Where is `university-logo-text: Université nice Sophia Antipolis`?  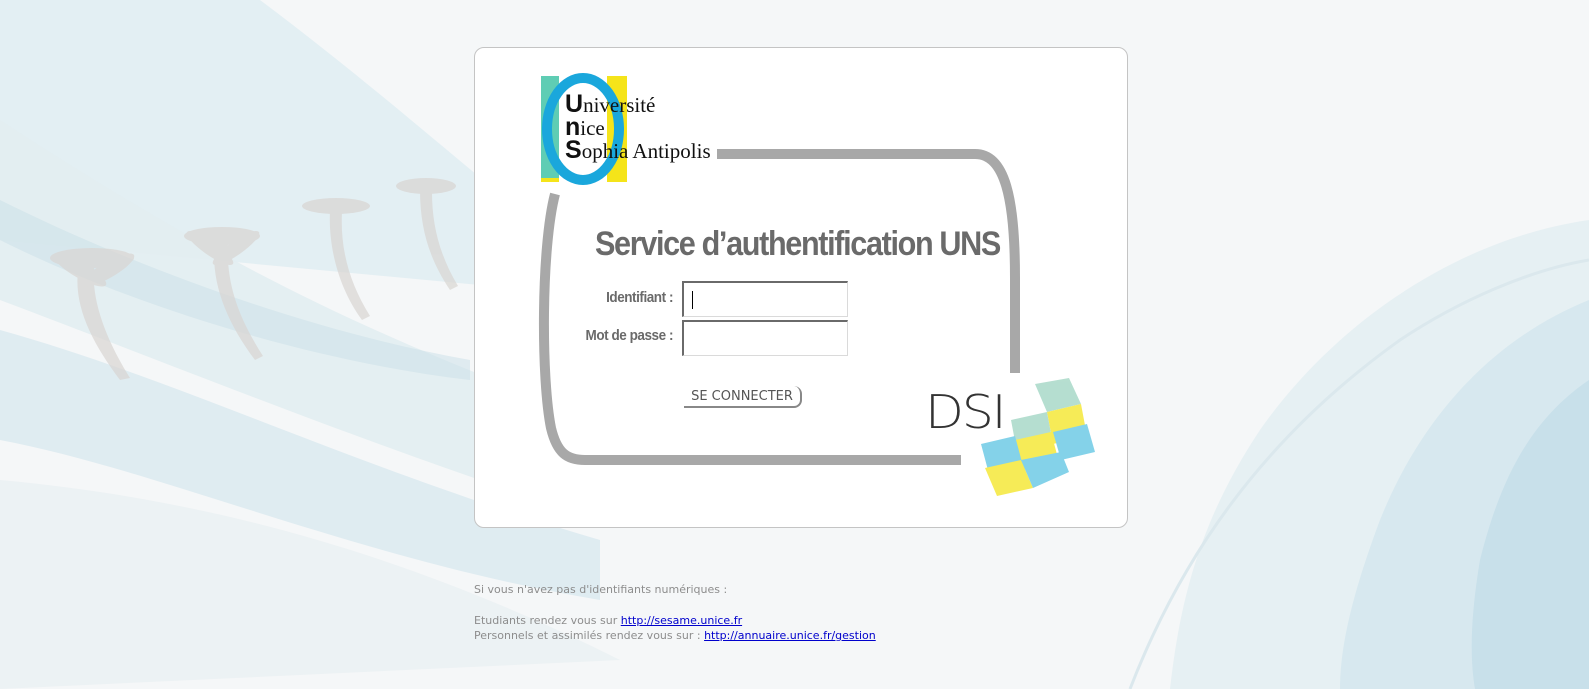 university-logo-text: Université nice Sophia Antipolis is located at coordinates (638, 128).